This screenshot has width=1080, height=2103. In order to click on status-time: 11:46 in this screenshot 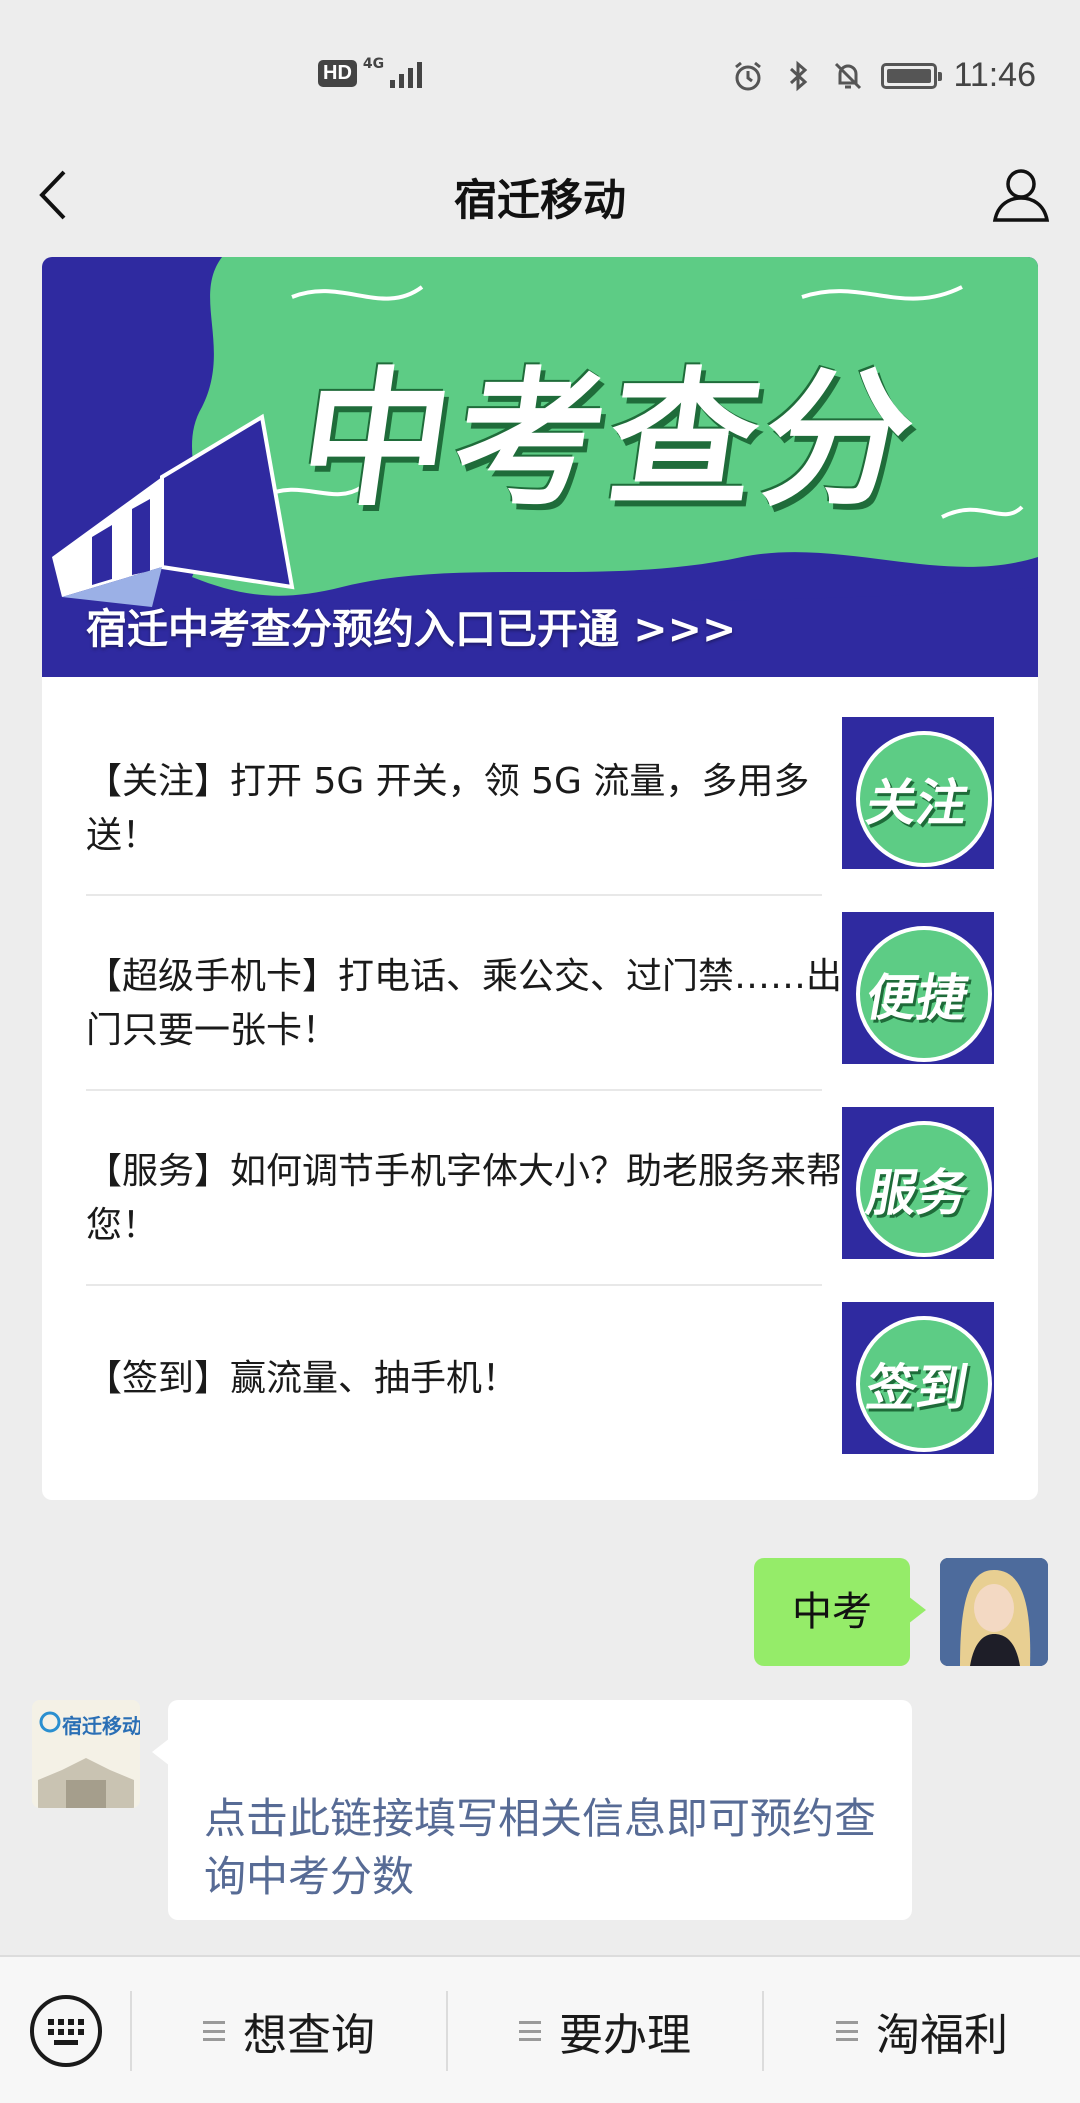, I will do `click(994, 75)`.